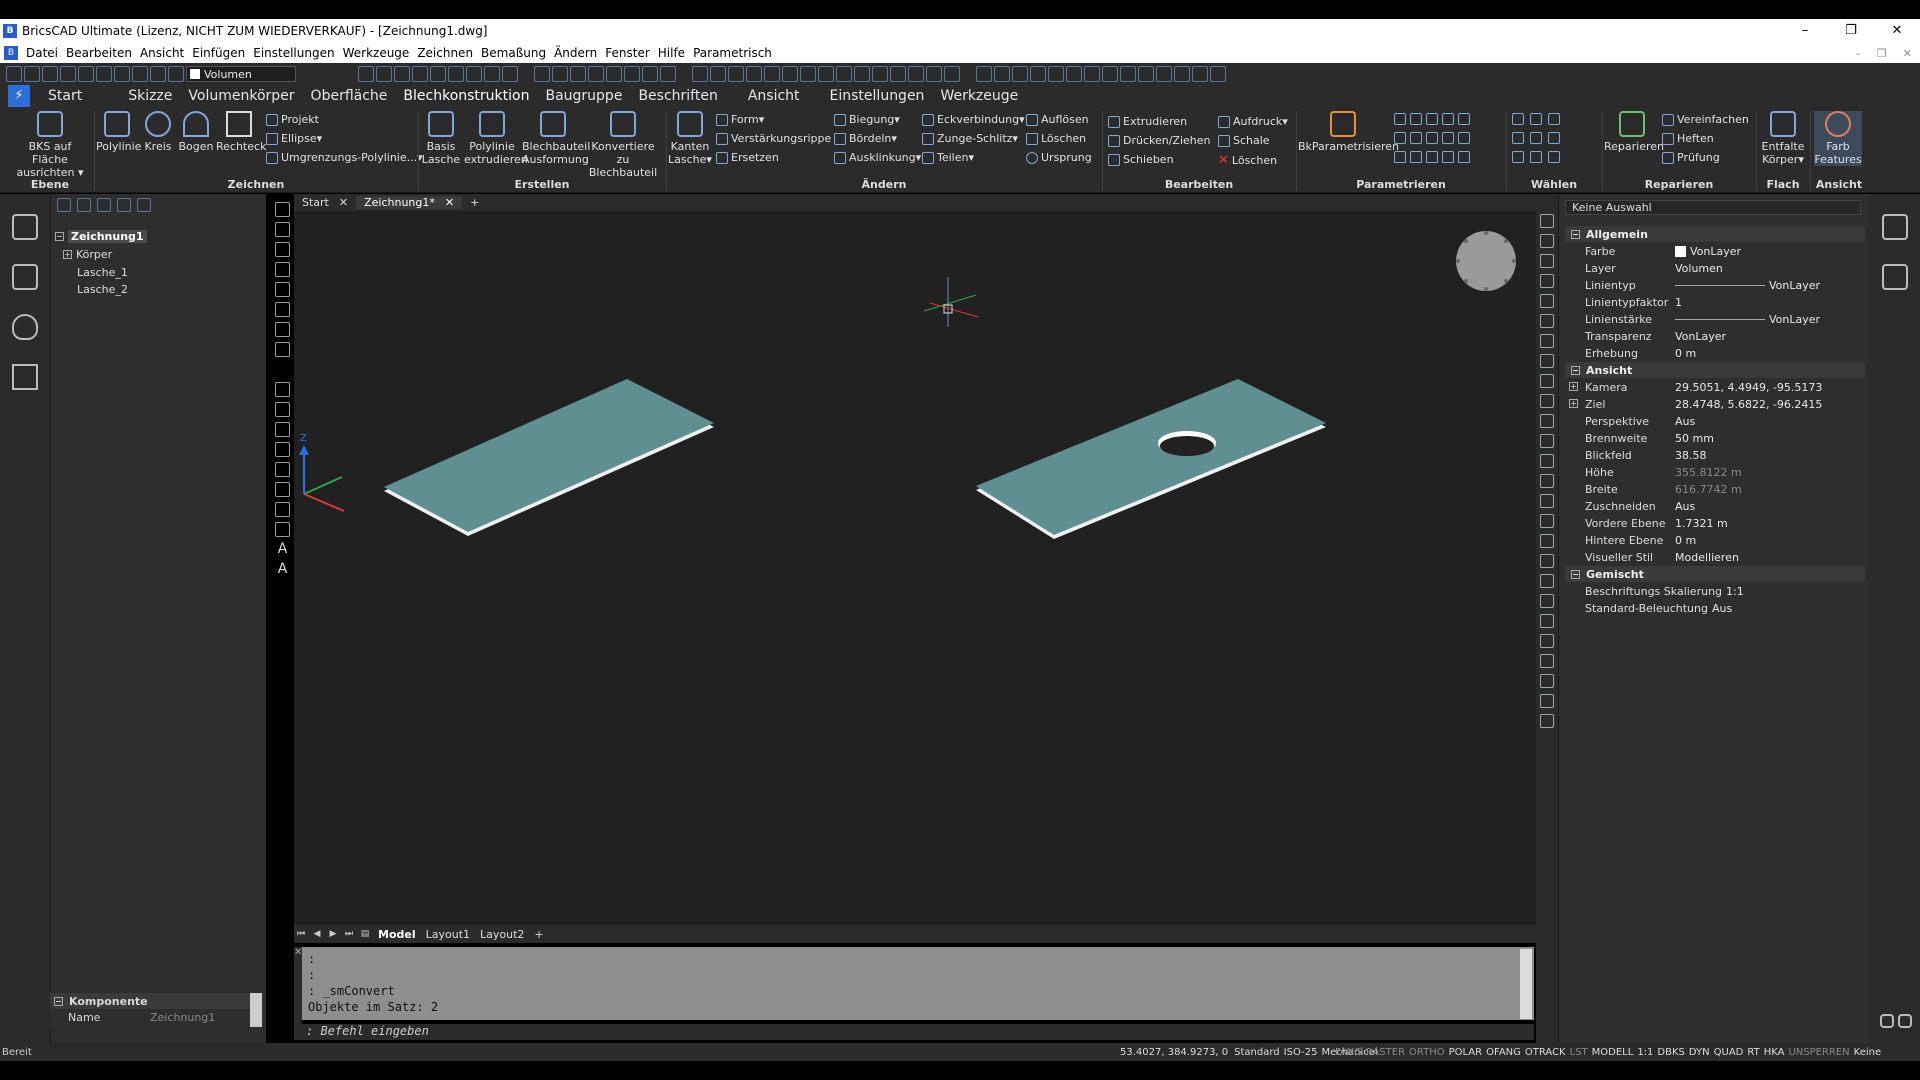 This screenshot has height=1080, width=1920. What do you see at coordinates (650, 74) in the screenshot?
I see `dimension-icon` at bounding box center [650, 74].